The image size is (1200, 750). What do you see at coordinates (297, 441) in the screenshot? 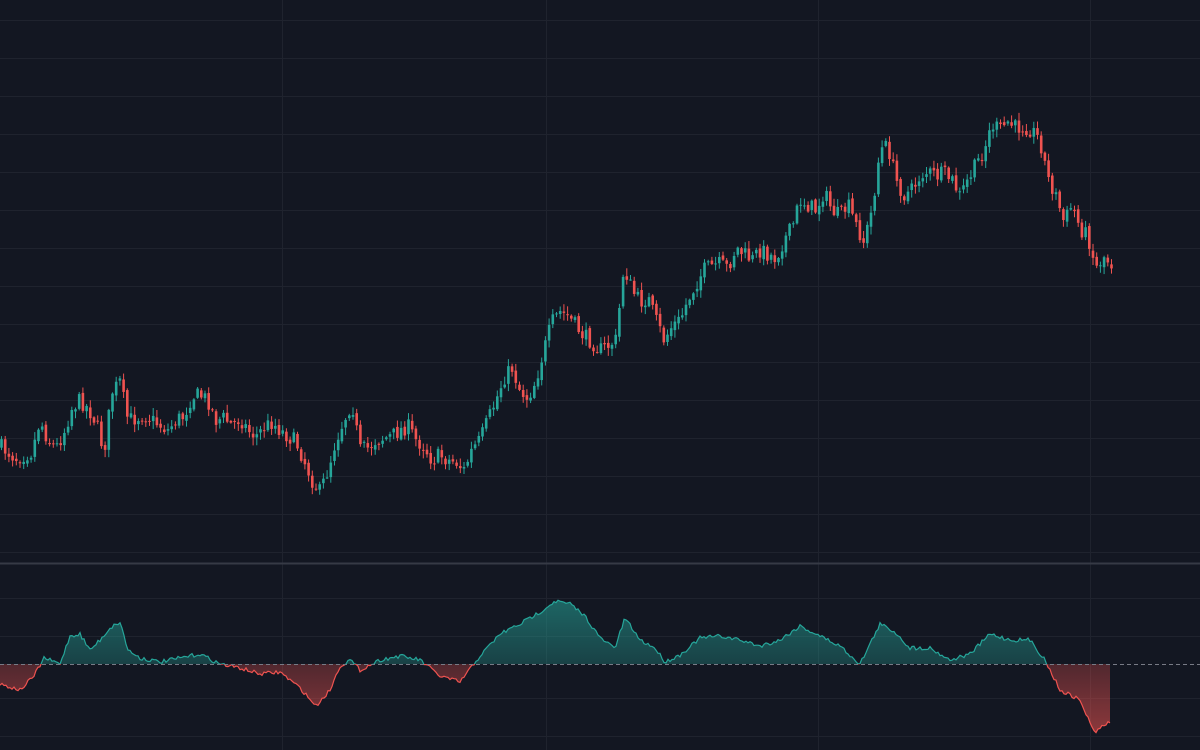
I see `candle` at bounding box center [297, 441].